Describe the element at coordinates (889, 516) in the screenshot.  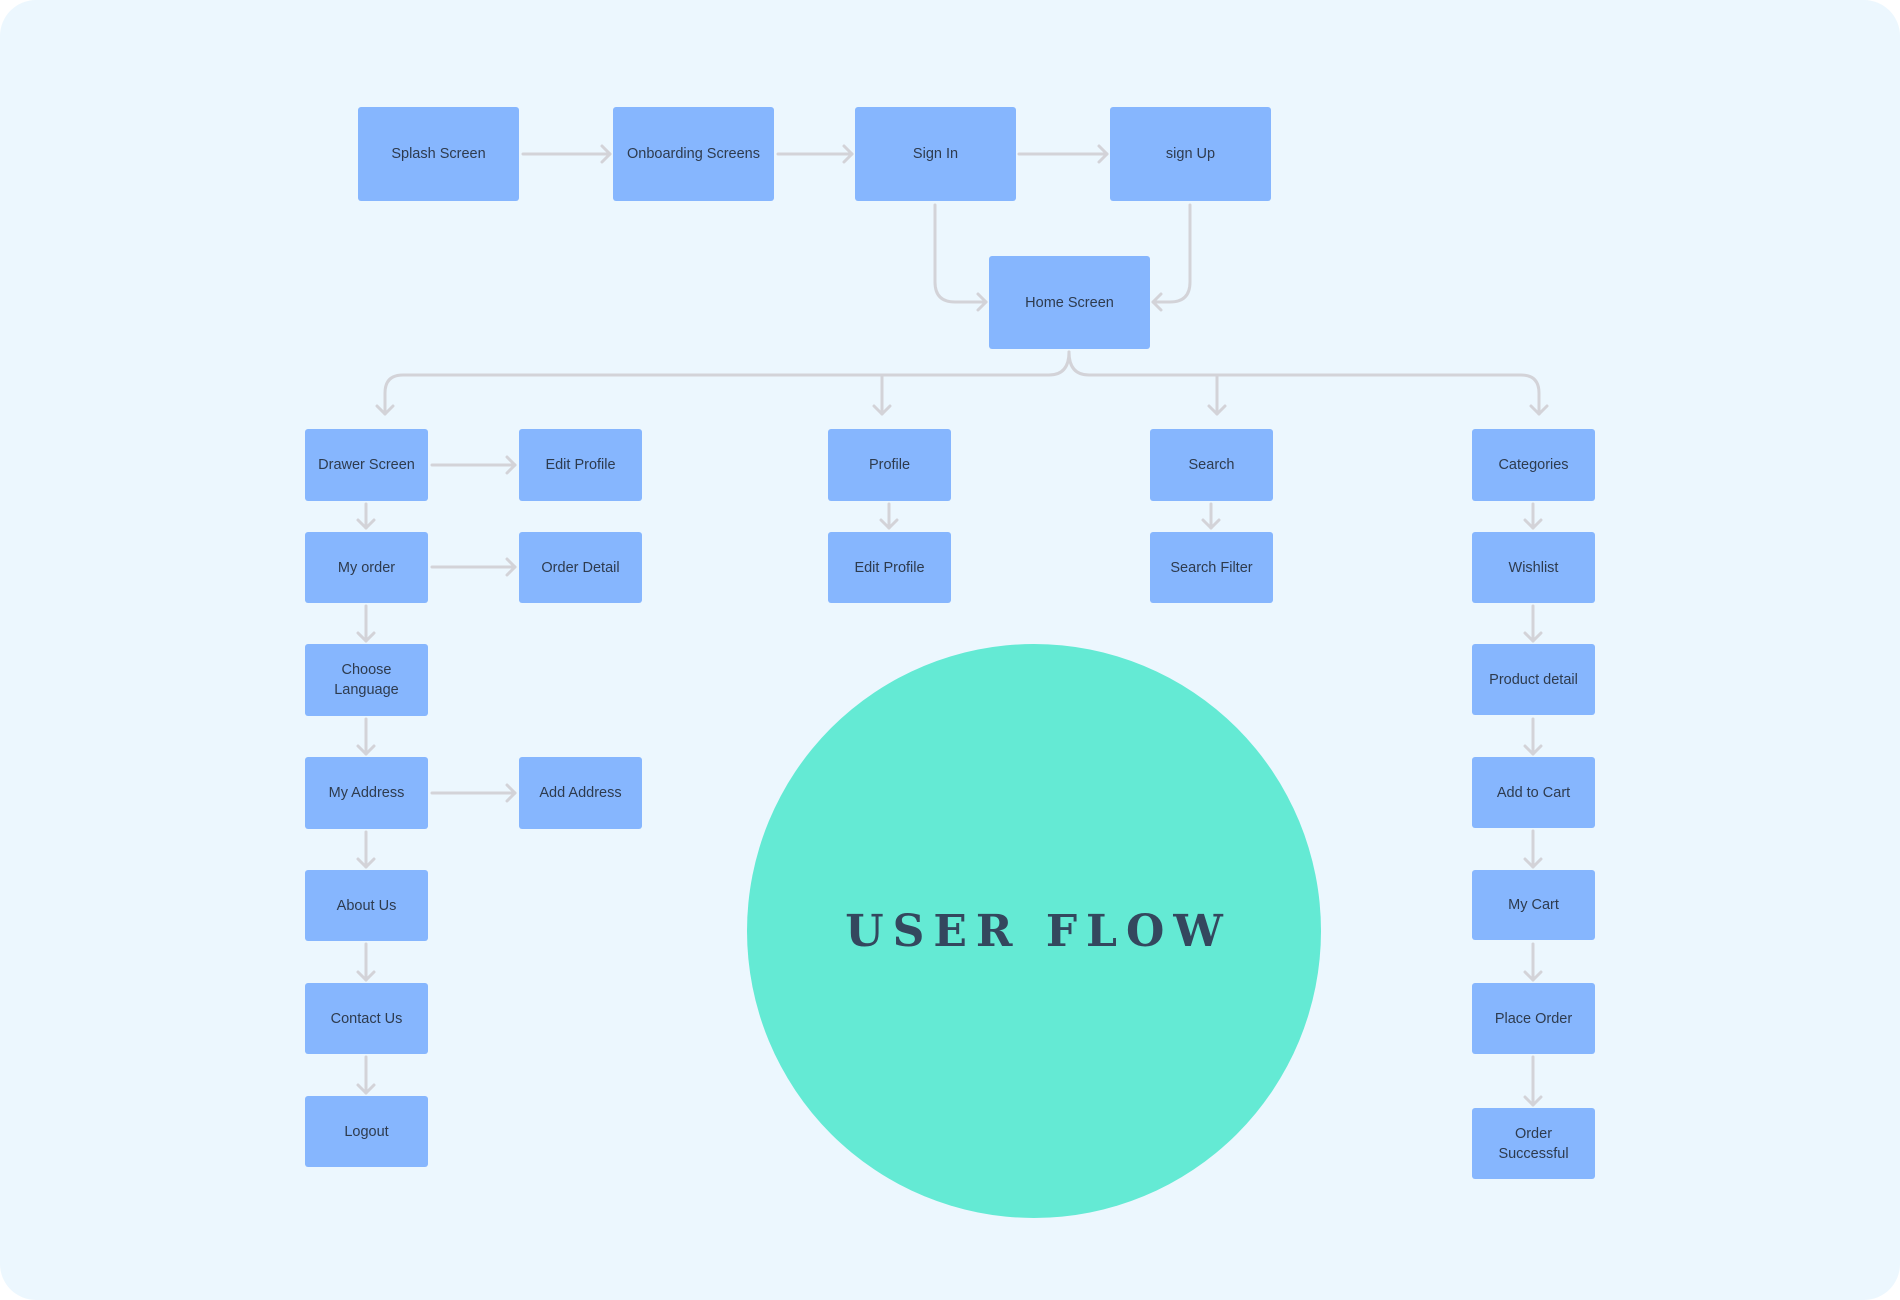
I see `edge-profile-editprofile` at that location.